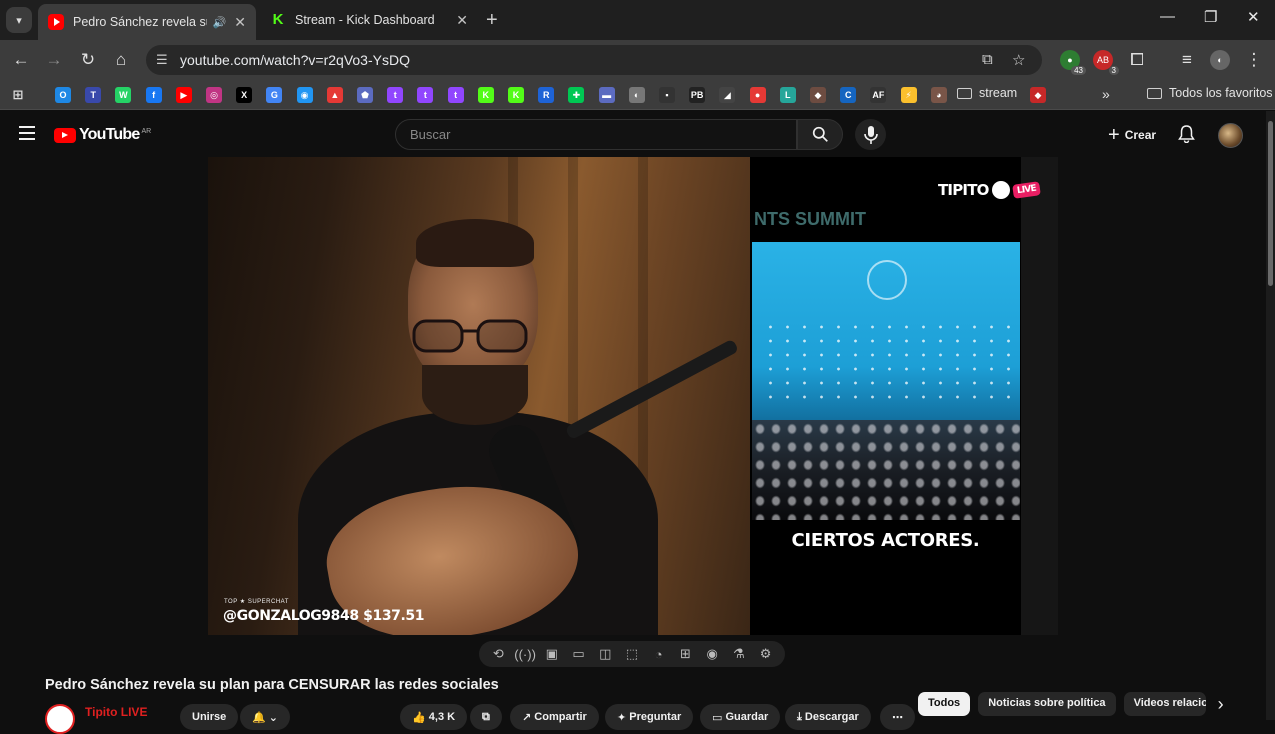 The image size is (1275, 734). What do you see at coordinates (636, 95) in the screenshot?
I see `bookmark-icon: ◐` at bounding box center [636, 95].